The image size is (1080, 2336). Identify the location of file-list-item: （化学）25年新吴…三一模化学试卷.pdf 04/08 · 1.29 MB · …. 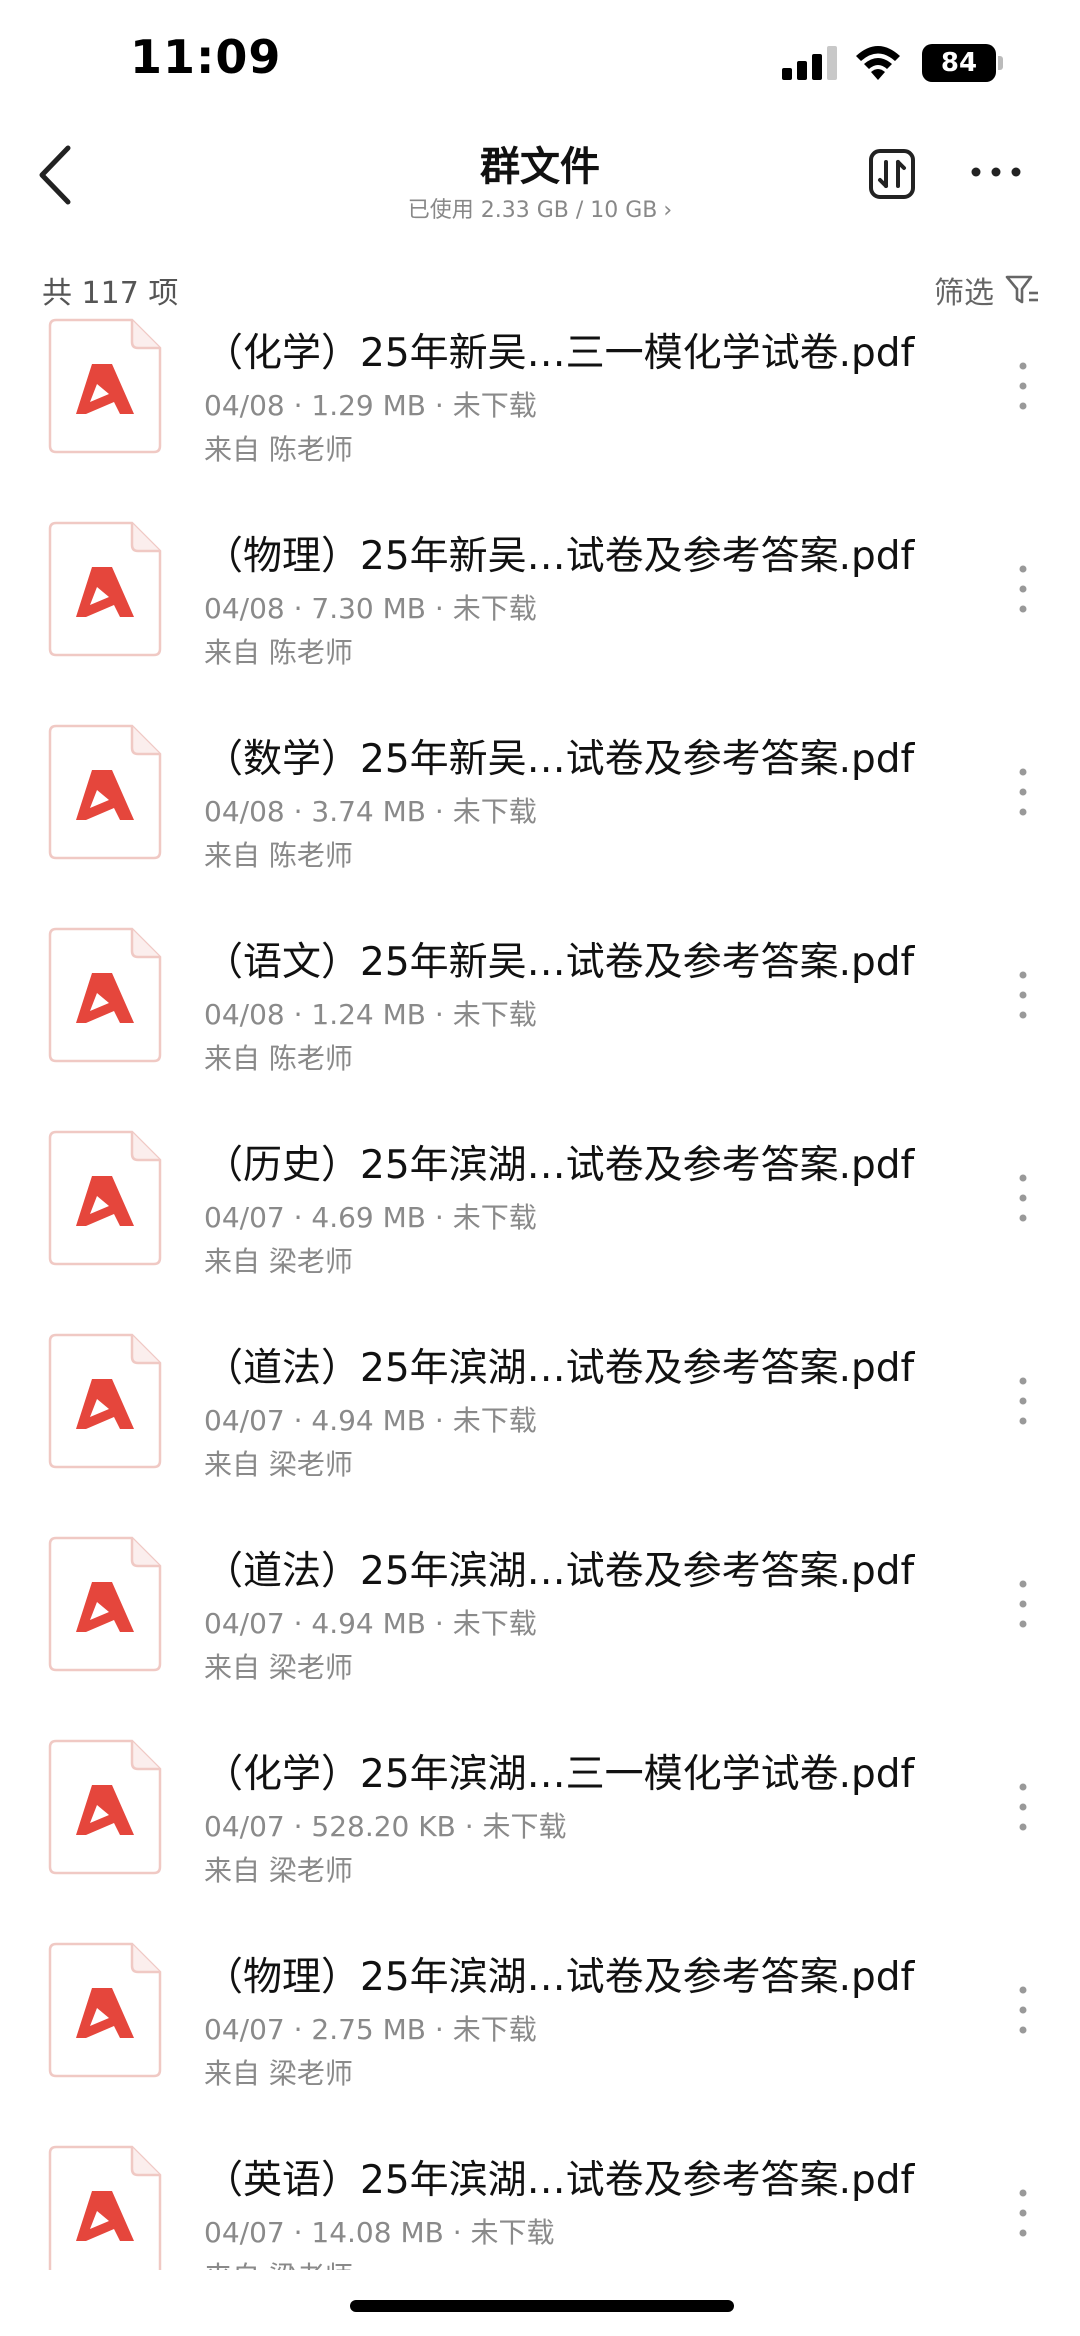
(540, 381).